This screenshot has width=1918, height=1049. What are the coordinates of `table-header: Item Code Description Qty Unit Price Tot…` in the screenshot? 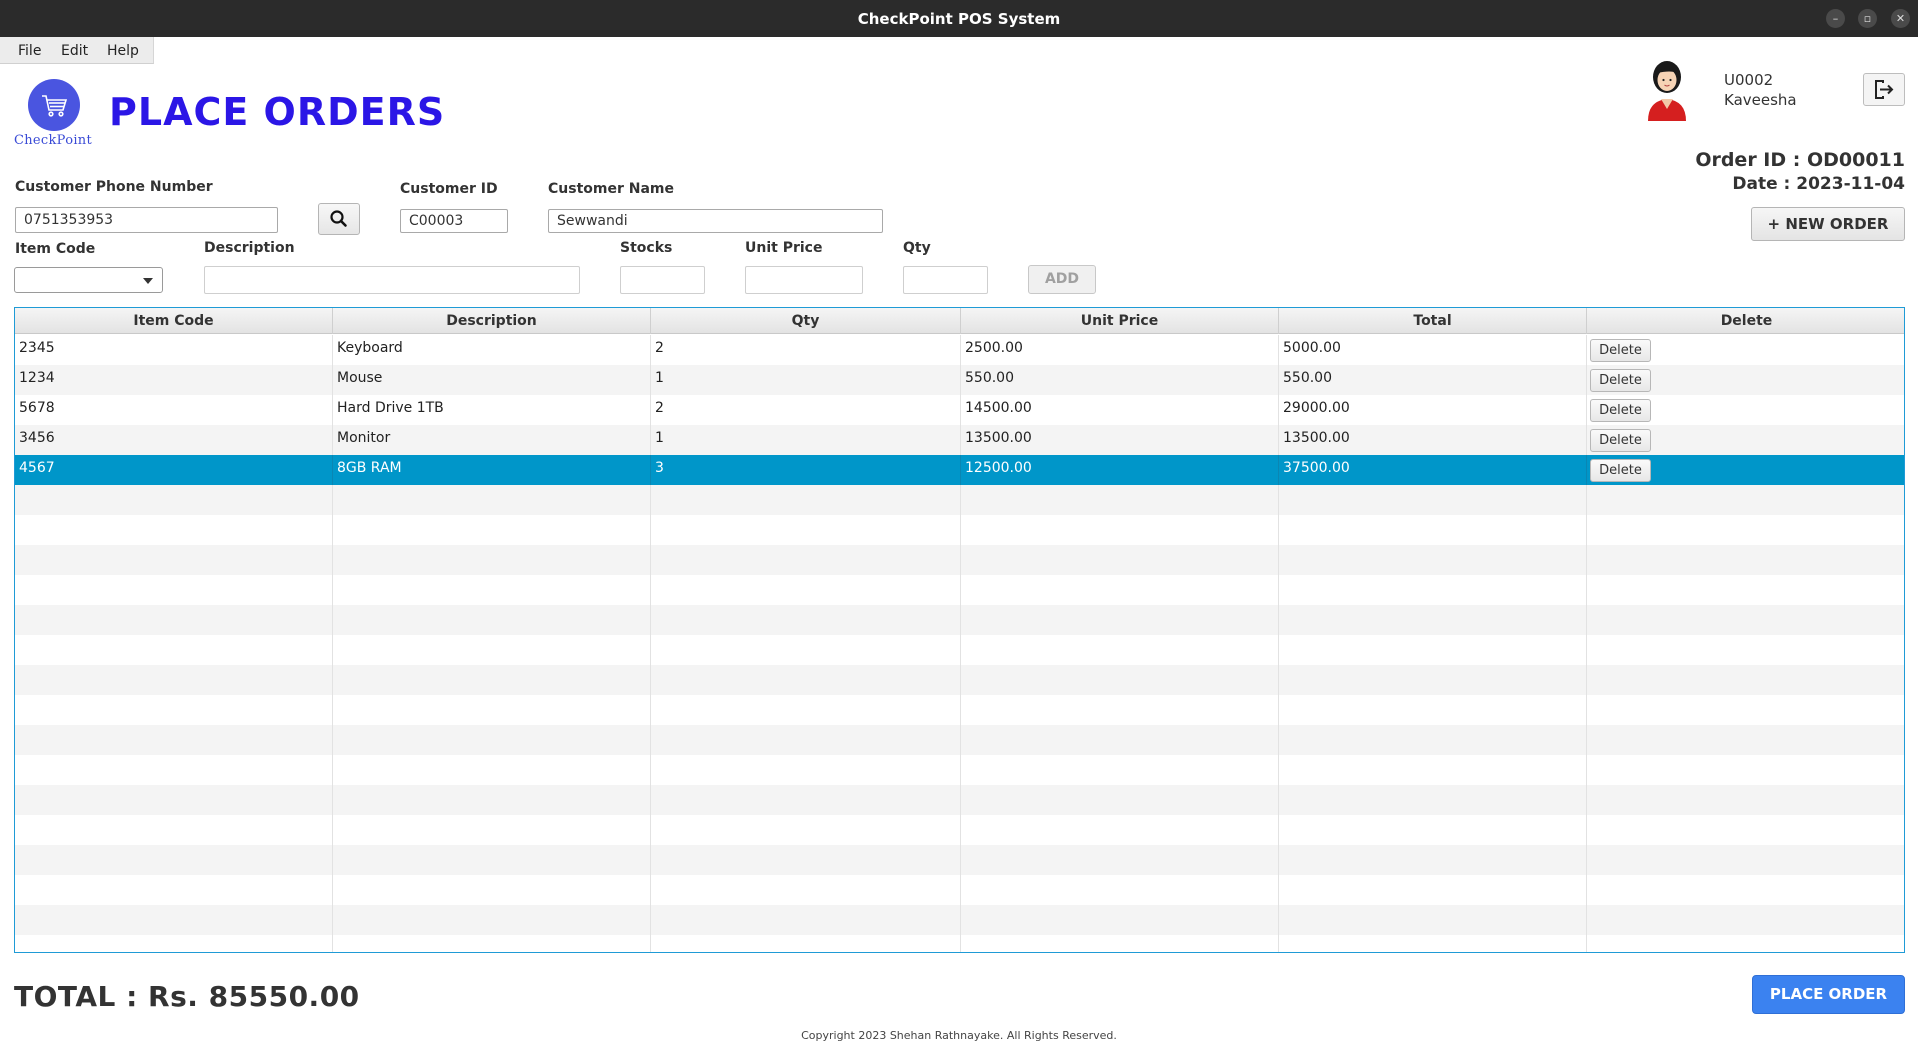 It's located at (959, 321).